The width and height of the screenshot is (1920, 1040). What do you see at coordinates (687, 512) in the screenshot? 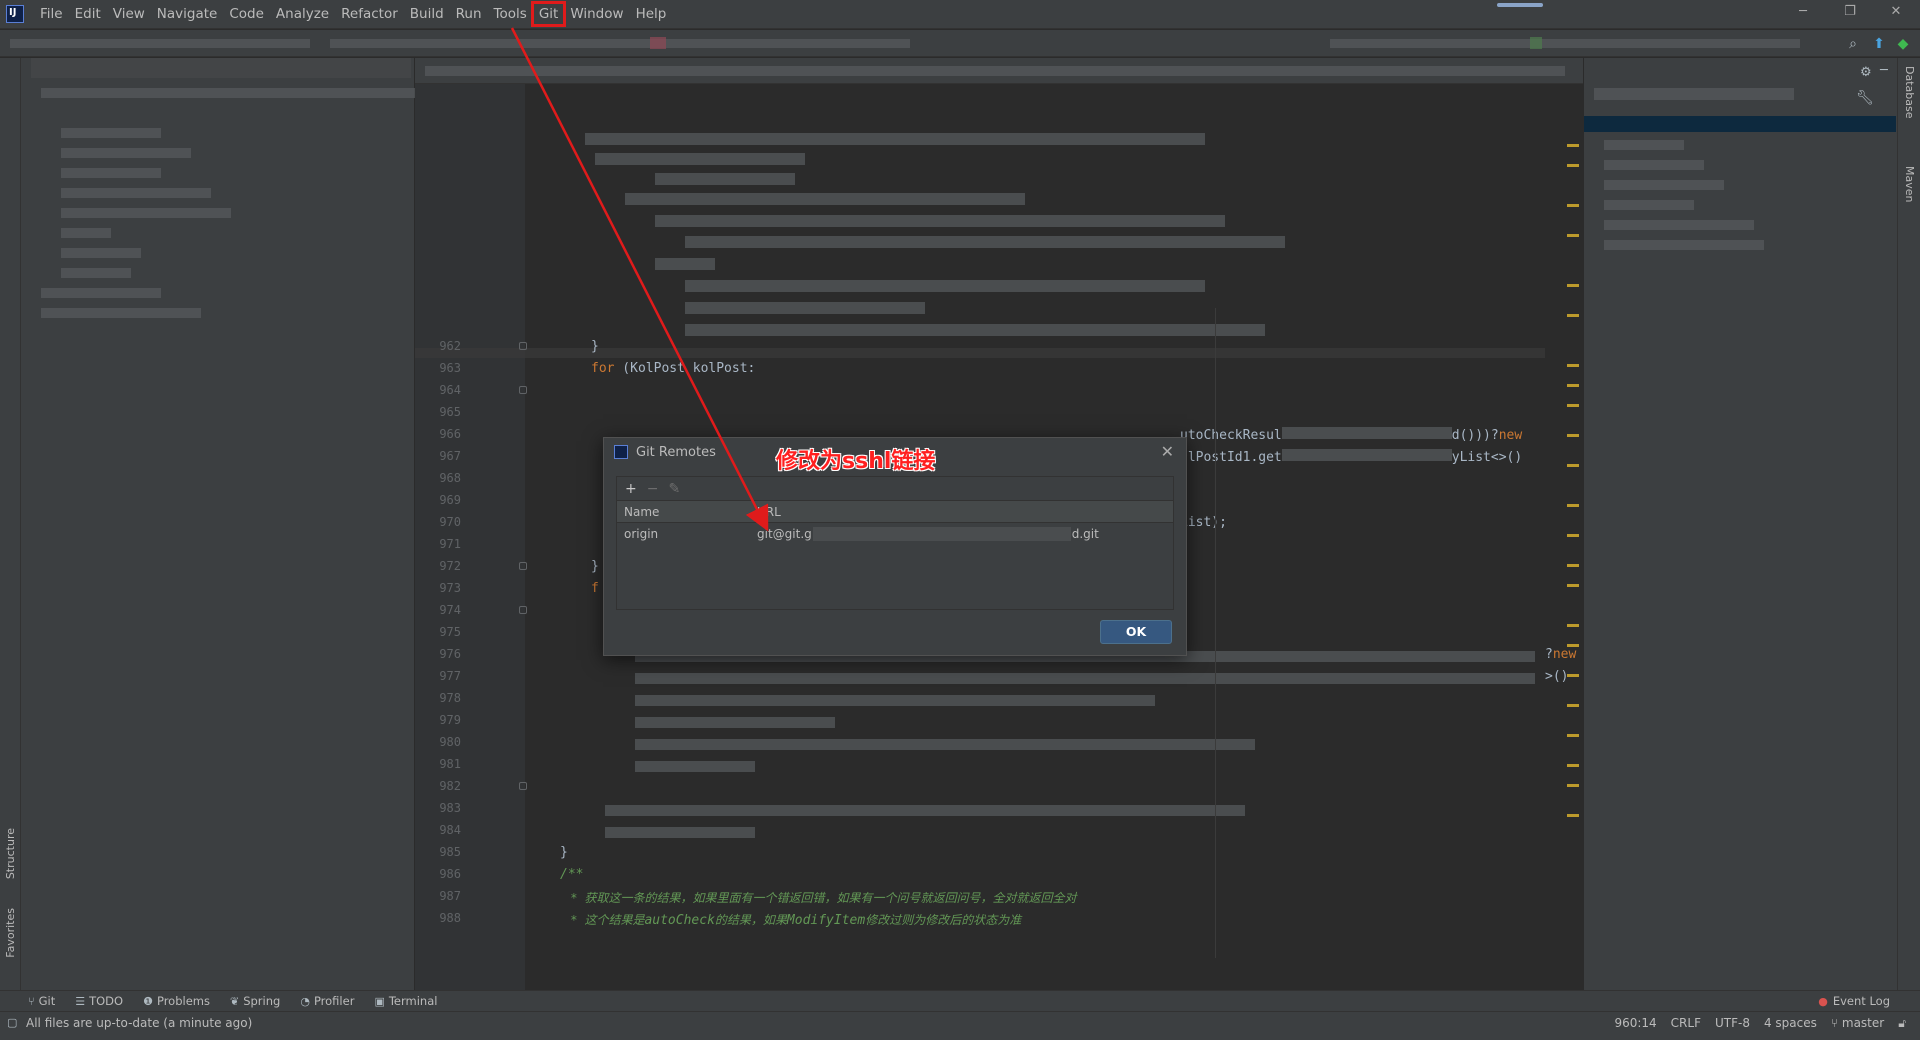
I see `column-name: Name` at bounding box center [687, 512].